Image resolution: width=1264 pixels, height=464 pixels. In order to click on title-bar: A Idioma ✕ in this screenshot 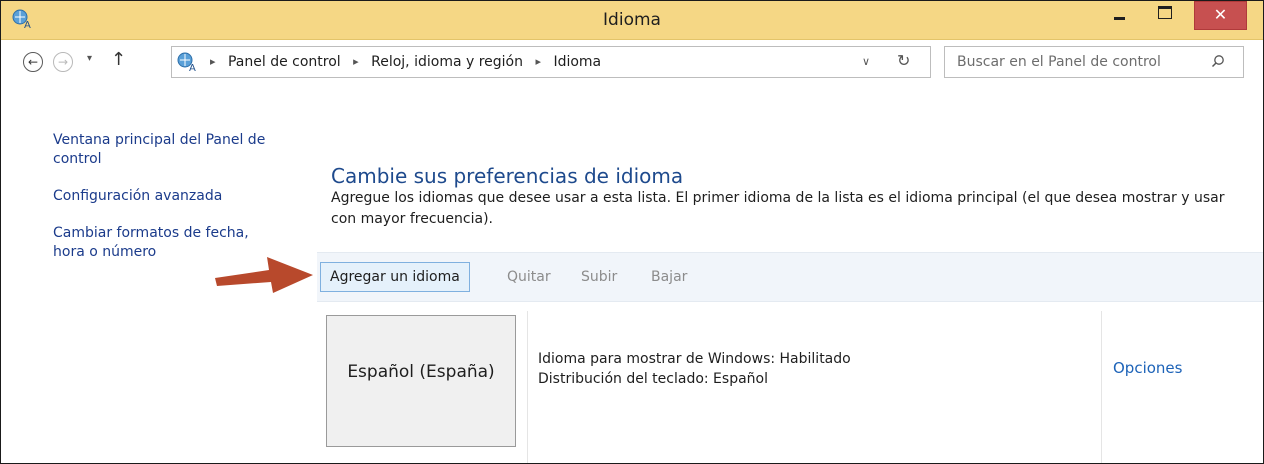, I will do `click(632, 20)`.